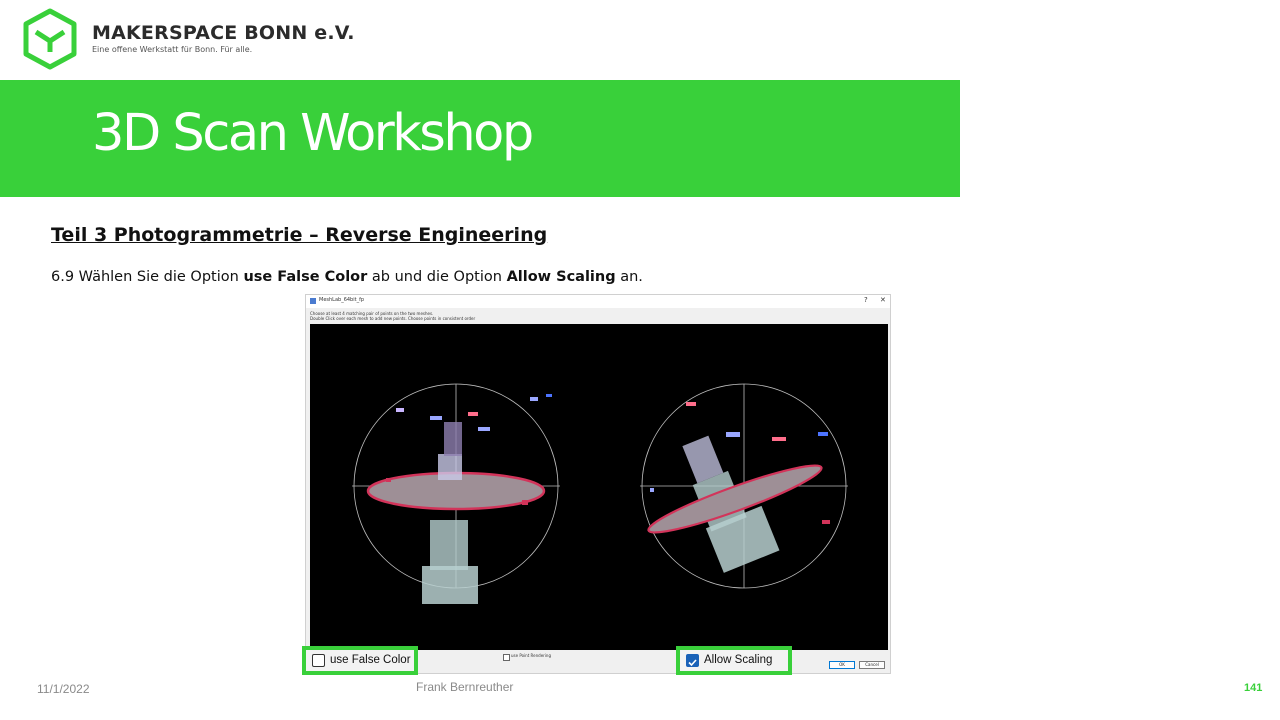  Describe the element at coordinates (692, 663) in the screenshot. I see `checkmark-icon` at that location.